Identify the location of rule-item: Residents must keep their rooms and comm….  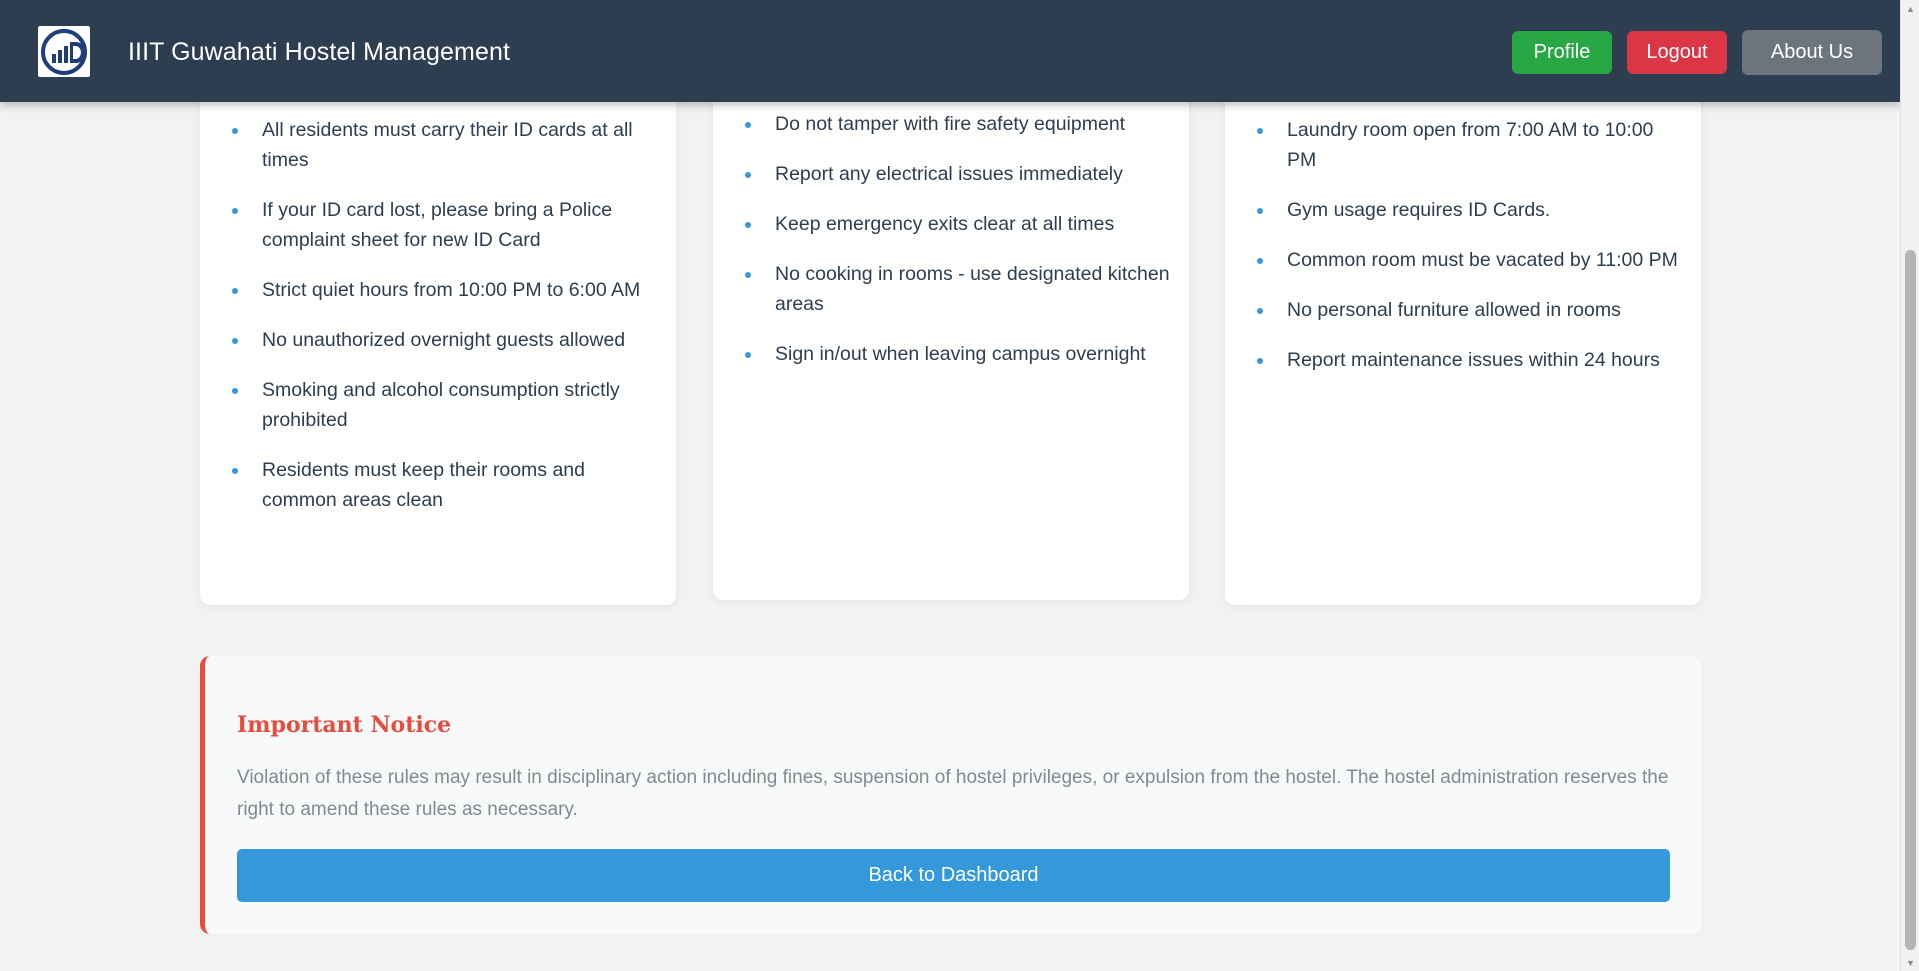
(447, 485).